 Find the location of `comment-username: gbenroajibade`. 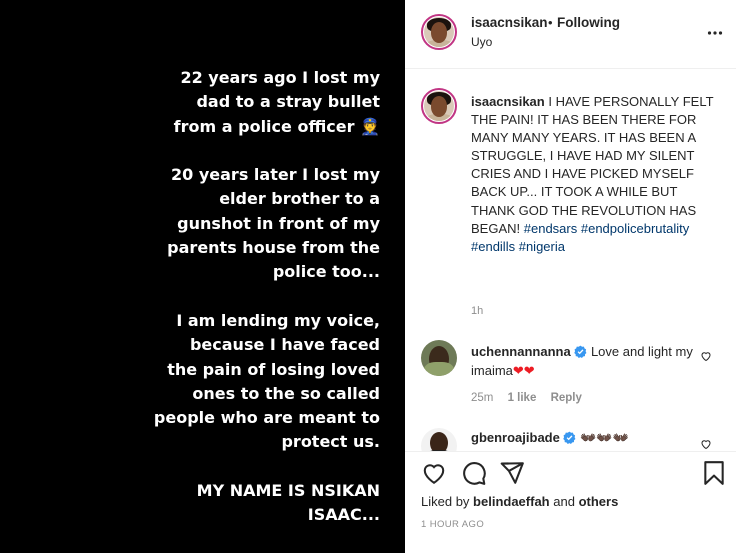

comment-username: gbenroajibade is located at coordinates (515, 437).